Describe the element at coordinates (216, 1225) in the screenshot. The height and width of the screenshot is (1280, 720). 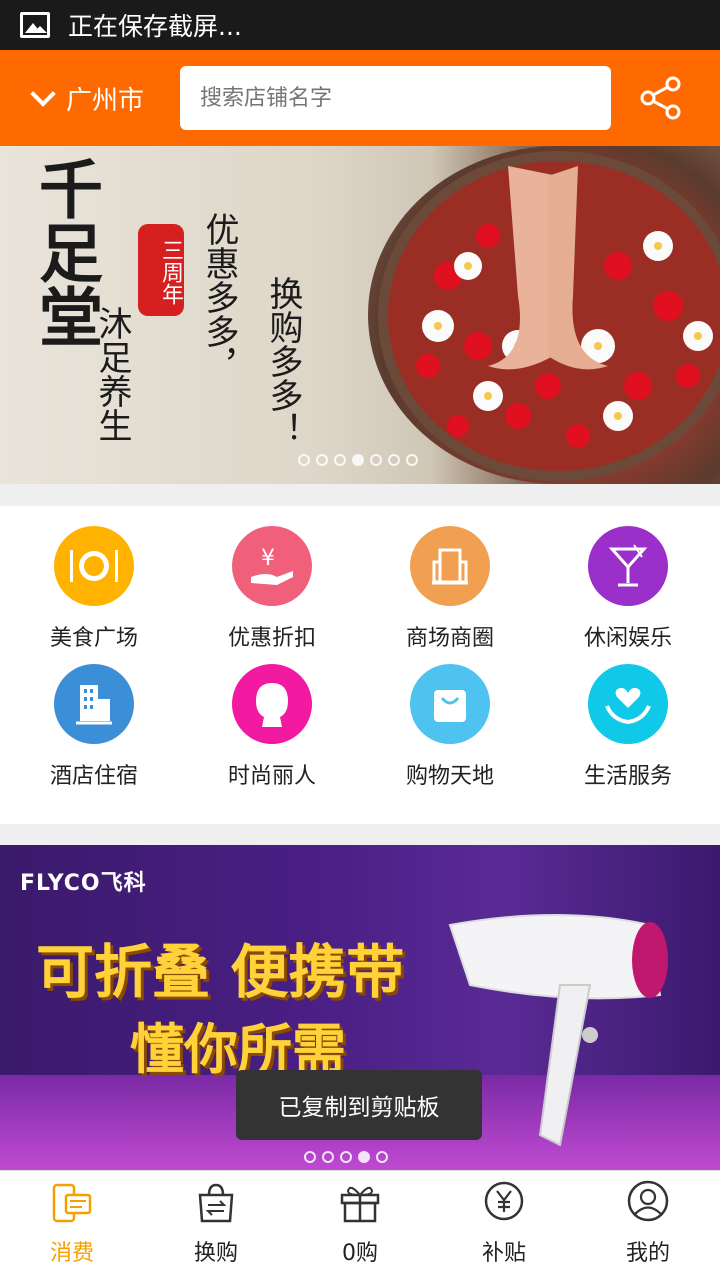
I see `tab-exchange: 换购` at that location.